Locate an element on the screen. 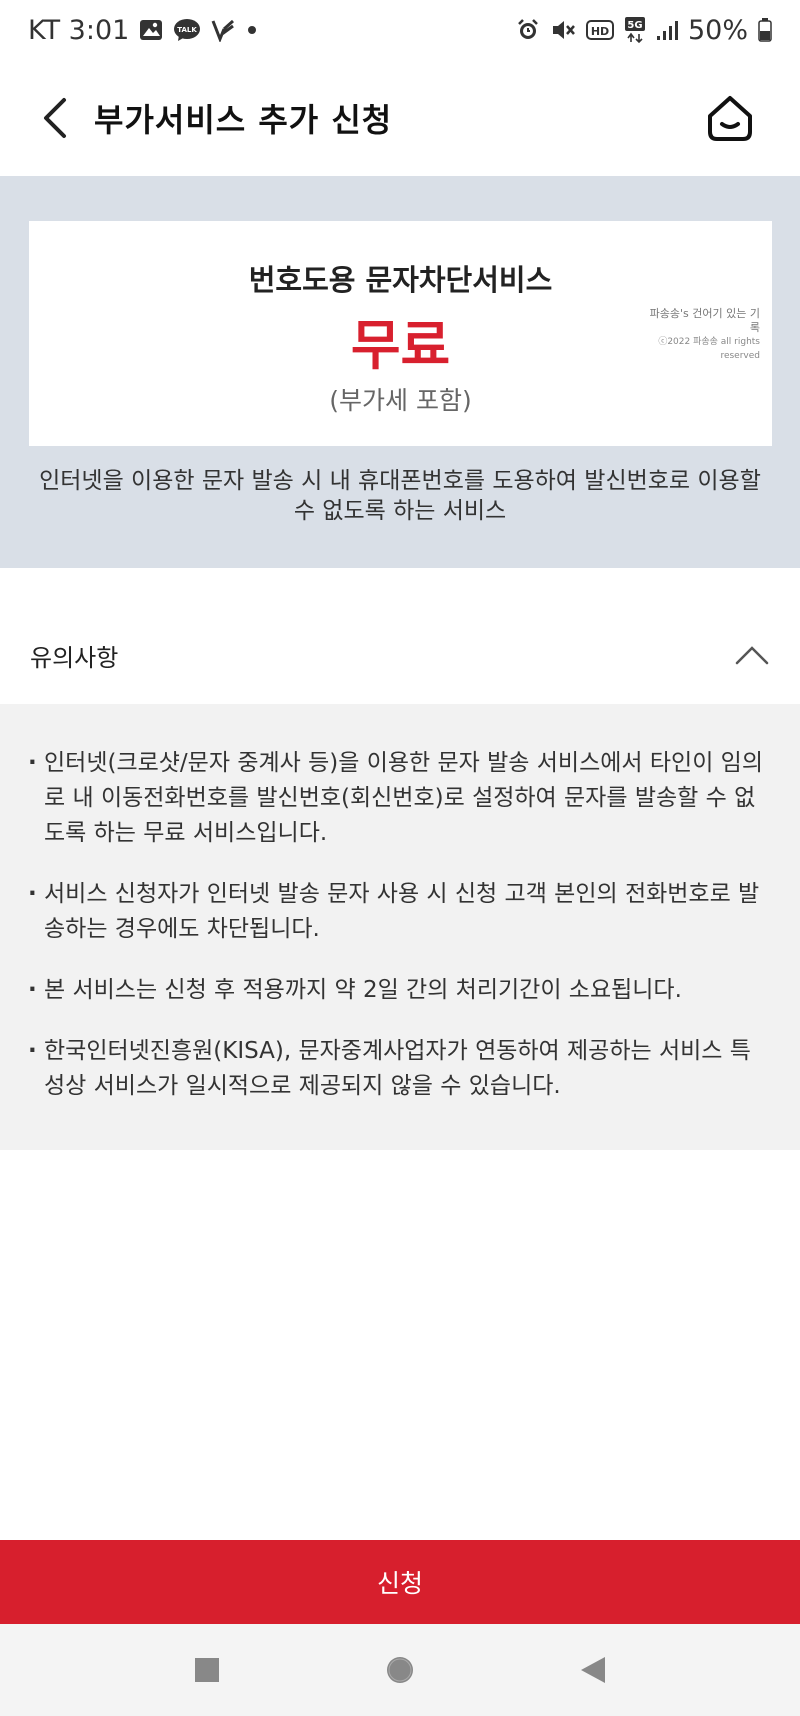 This screenshot has height=1716, width=800. home-nav-button is located at coordinates (400, 1670).